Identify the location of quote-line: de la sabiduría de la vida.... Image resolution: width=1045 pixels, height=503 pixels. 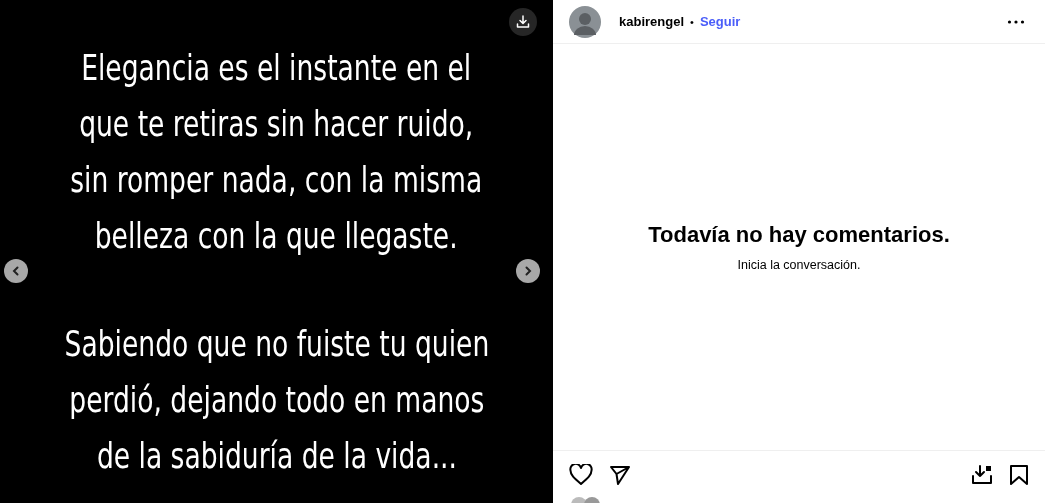
(276, 455).